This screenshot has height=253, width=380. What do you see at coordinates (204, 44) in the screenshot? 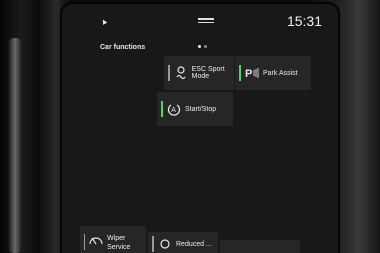
I see `page-indicator` at bounding box center [204, 44].